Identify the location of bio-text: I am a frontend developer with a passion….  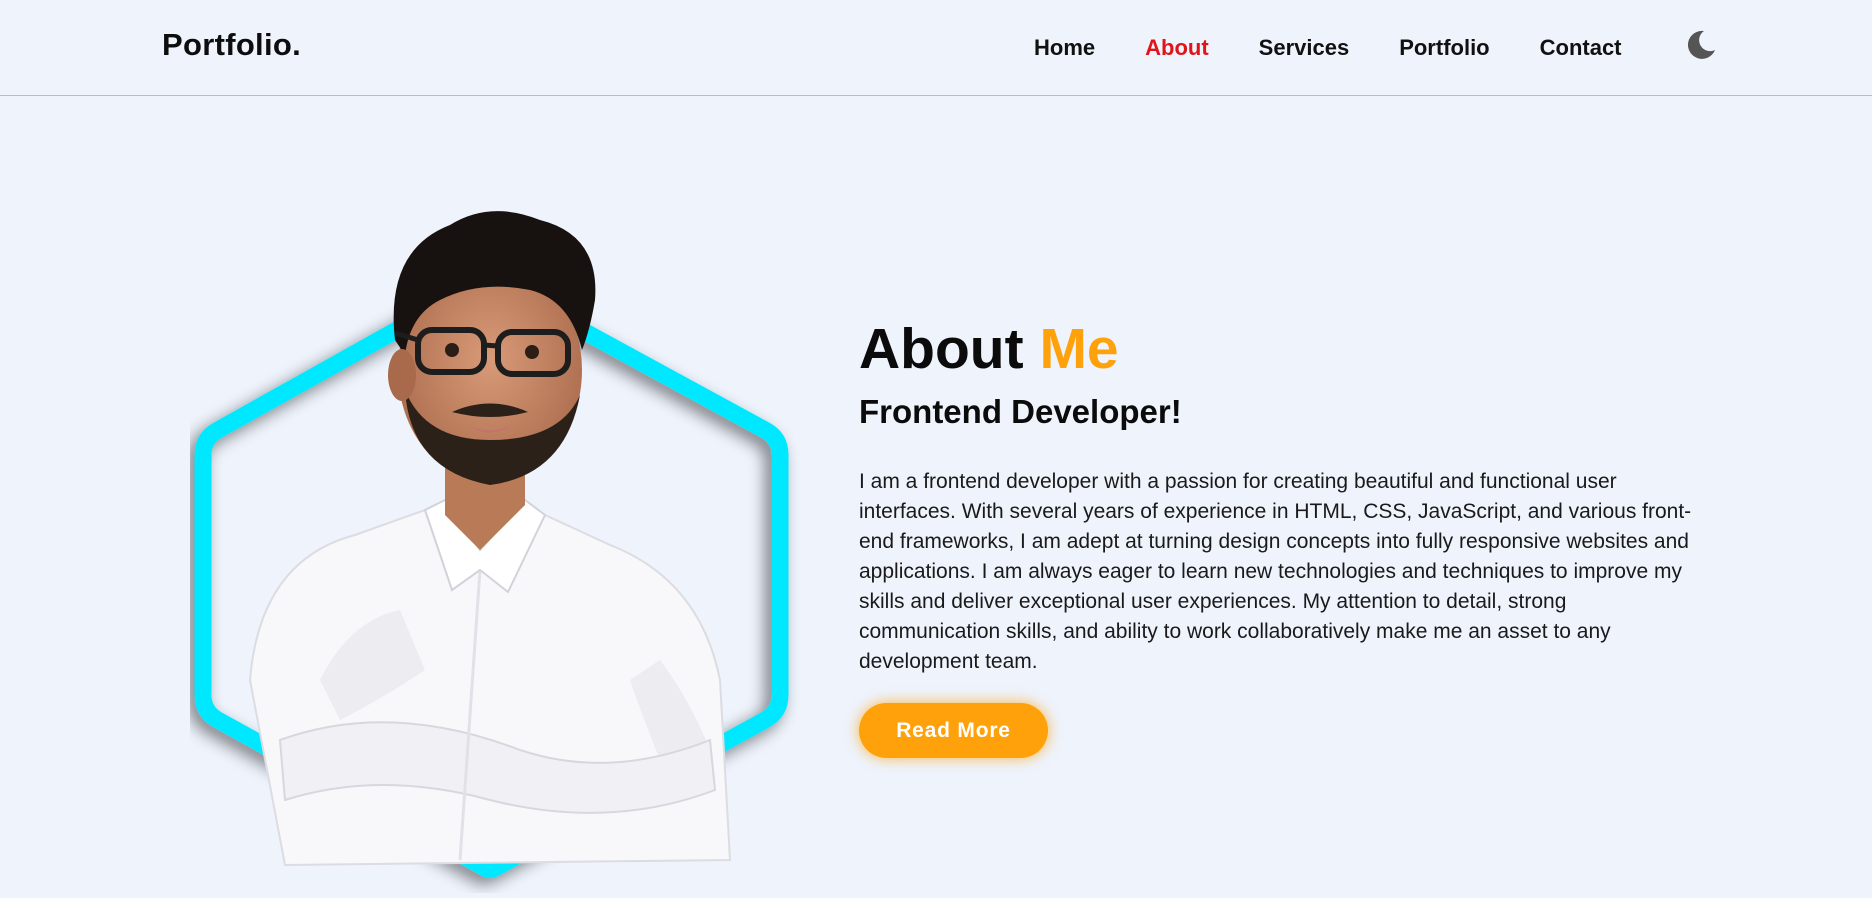
(1275, 571).